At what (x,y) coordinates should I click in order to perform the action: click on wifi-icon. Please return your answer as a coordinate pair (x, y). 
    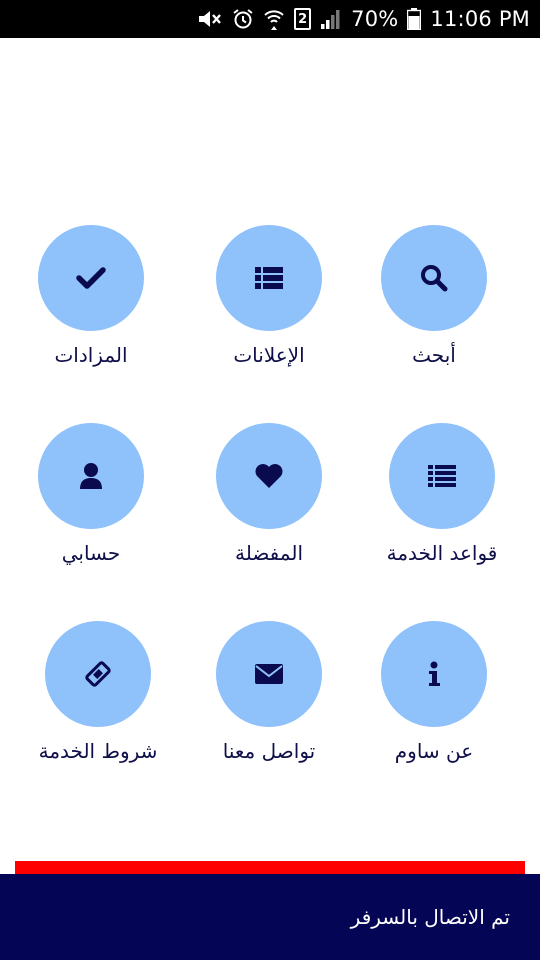
    Looking at the image, I should click on (274, 19).